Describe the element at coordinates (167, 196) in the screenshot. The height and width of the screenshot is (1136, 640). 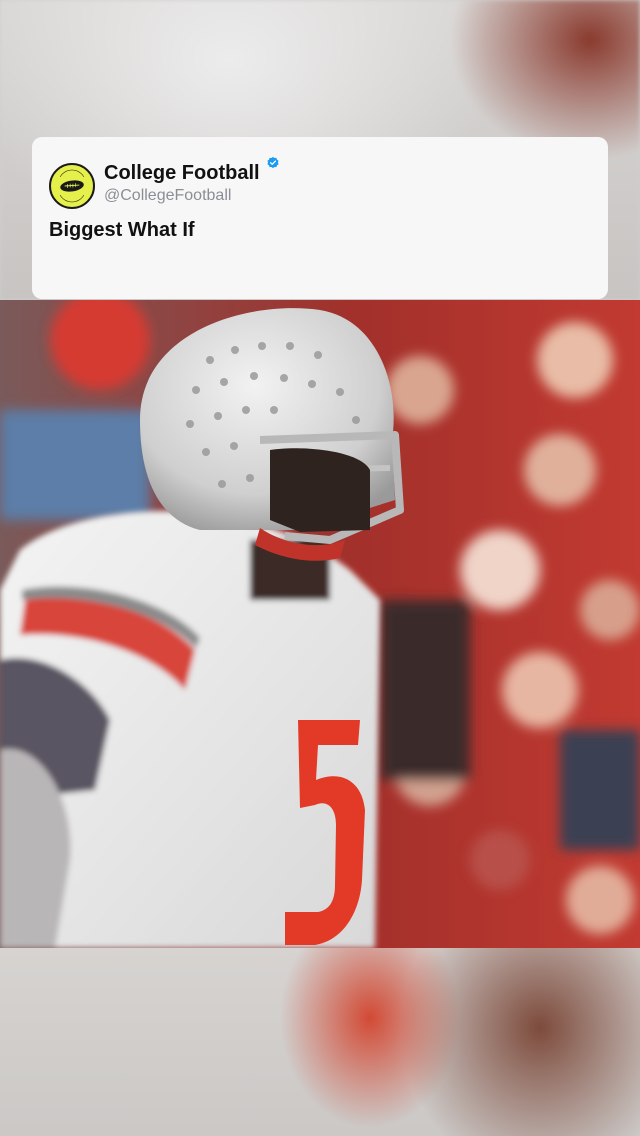
I see `user-handle: @CollegeFootball` at that location.